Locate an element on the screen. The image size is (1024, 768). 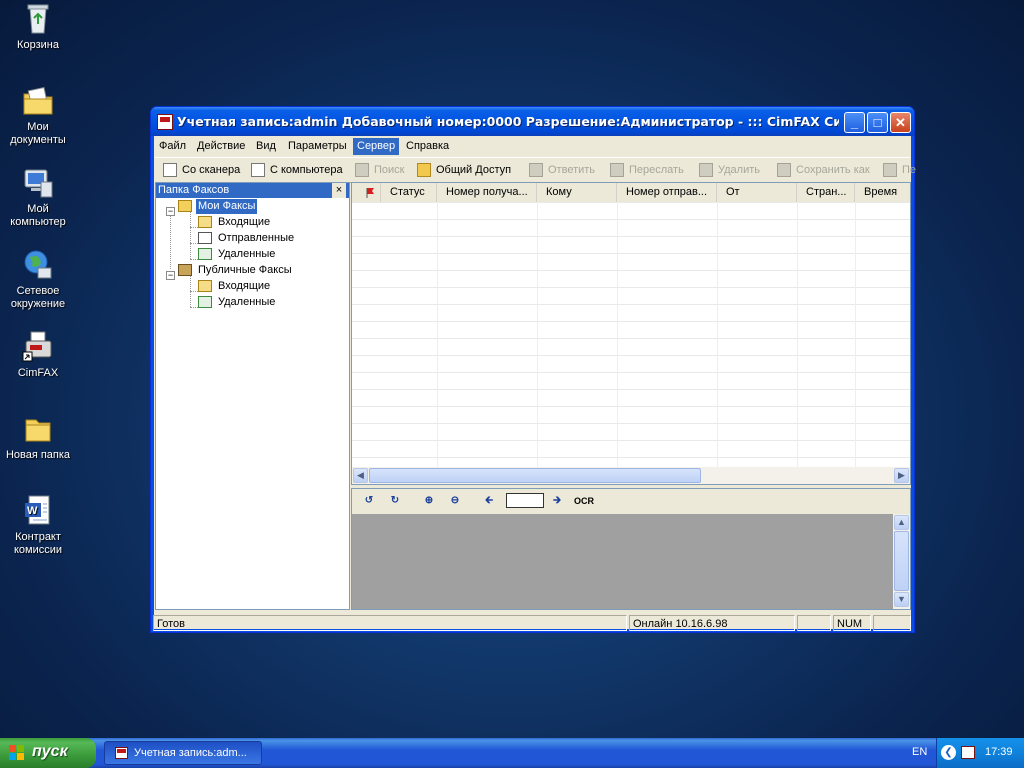
toolbar-label: Переслать is located at coordinates (656, 170).